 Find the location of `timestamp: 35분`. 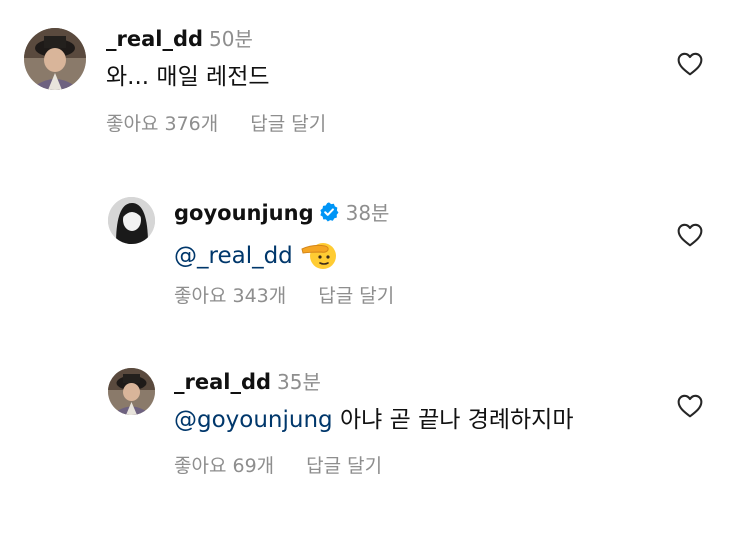

timestamp: 35분 is located at coordinates (299, 382).